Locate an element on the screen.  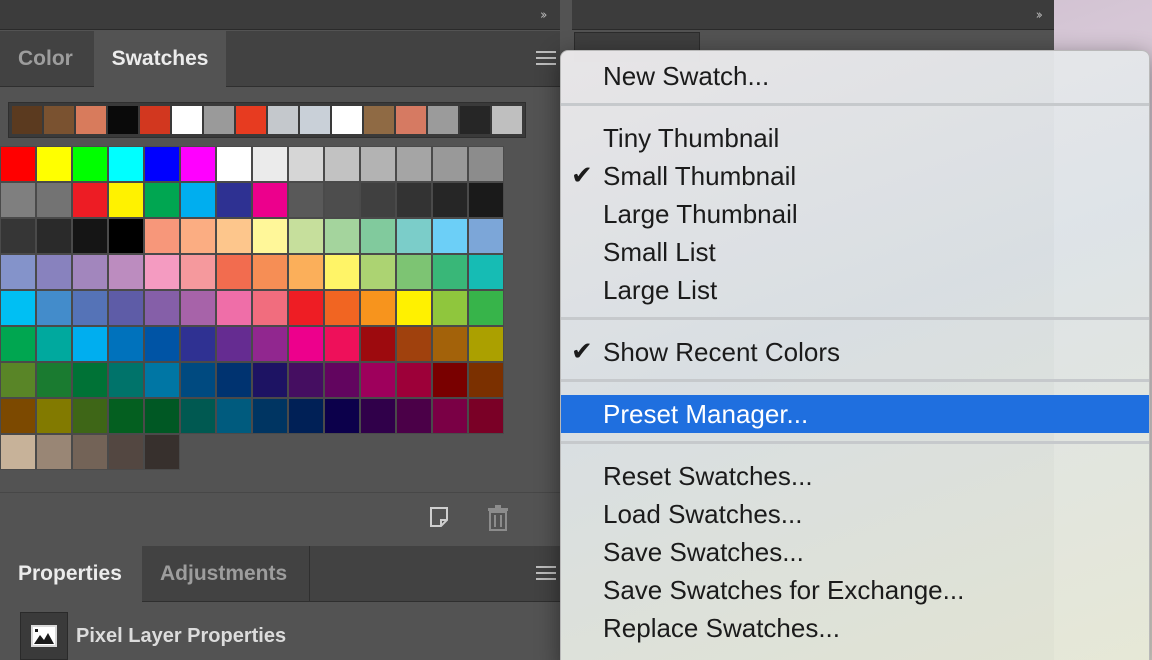
tab-color: Color is located at coordinates (45, 59).